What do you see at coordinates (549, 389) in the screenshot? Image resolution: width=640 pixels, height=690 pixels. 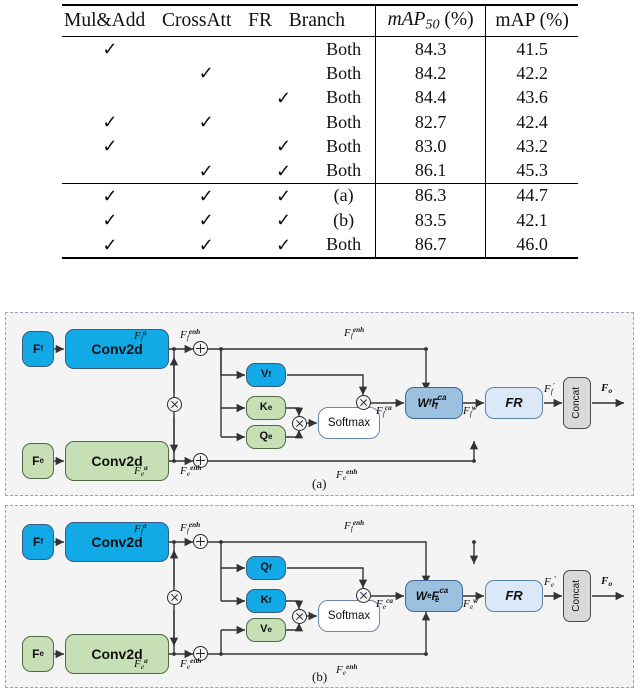 I see `label-f-prime: Ff′` at bounding box center [549, 389].